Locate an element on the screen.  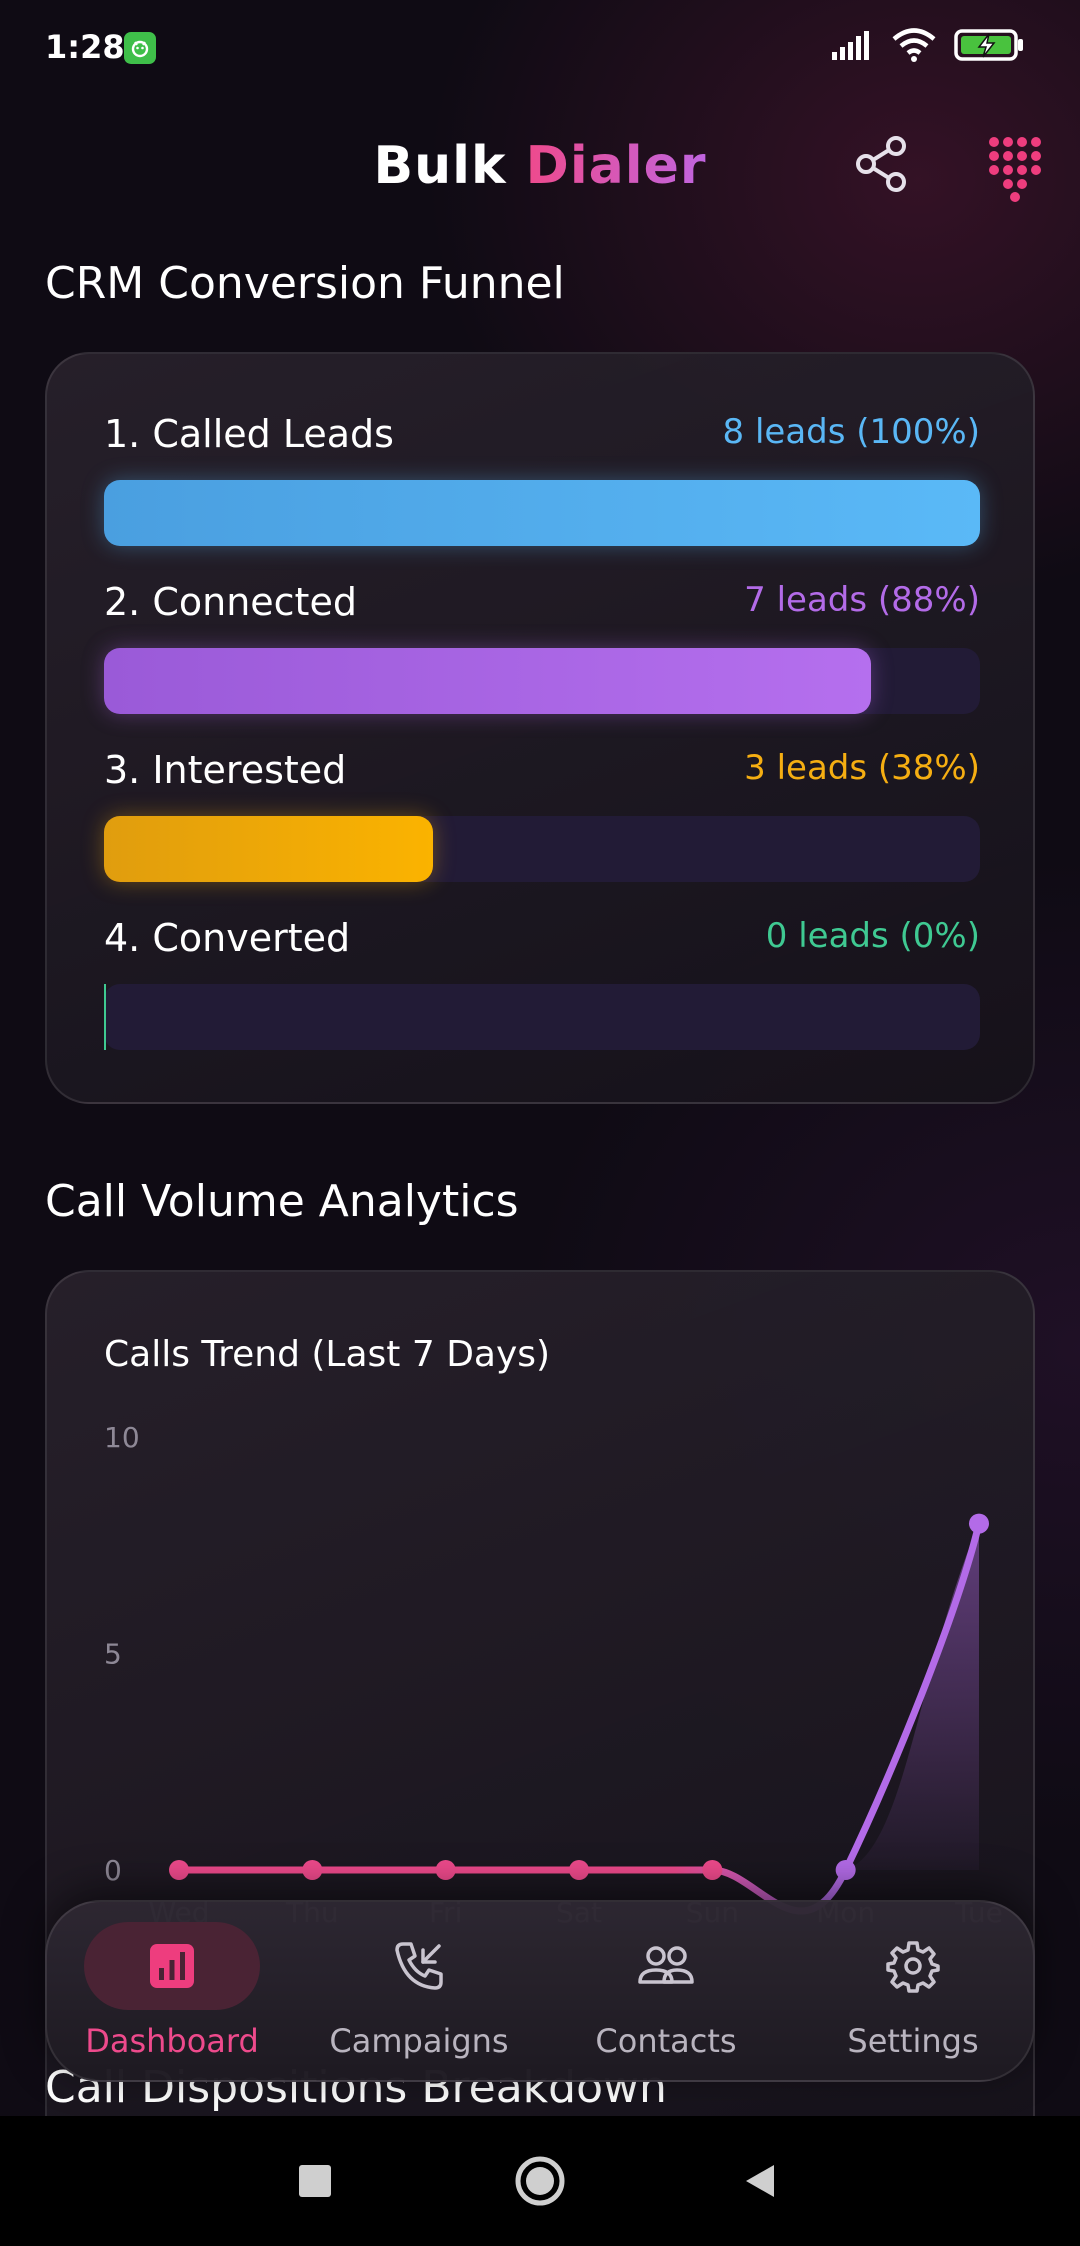
chart-bar-icon is located at coordinates (172, 1966).